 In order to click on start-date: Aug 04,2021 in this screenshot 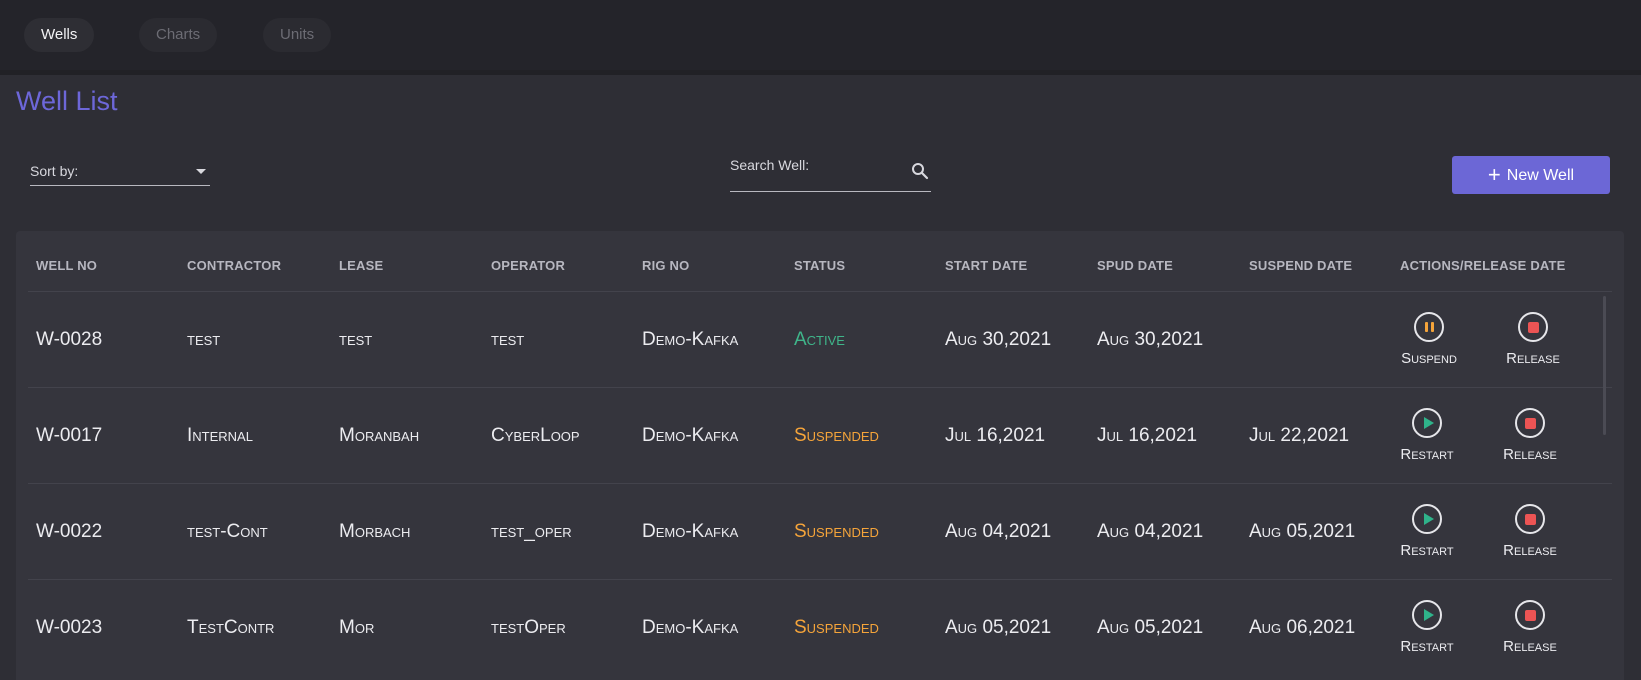, I will do `click(998, 531)`.